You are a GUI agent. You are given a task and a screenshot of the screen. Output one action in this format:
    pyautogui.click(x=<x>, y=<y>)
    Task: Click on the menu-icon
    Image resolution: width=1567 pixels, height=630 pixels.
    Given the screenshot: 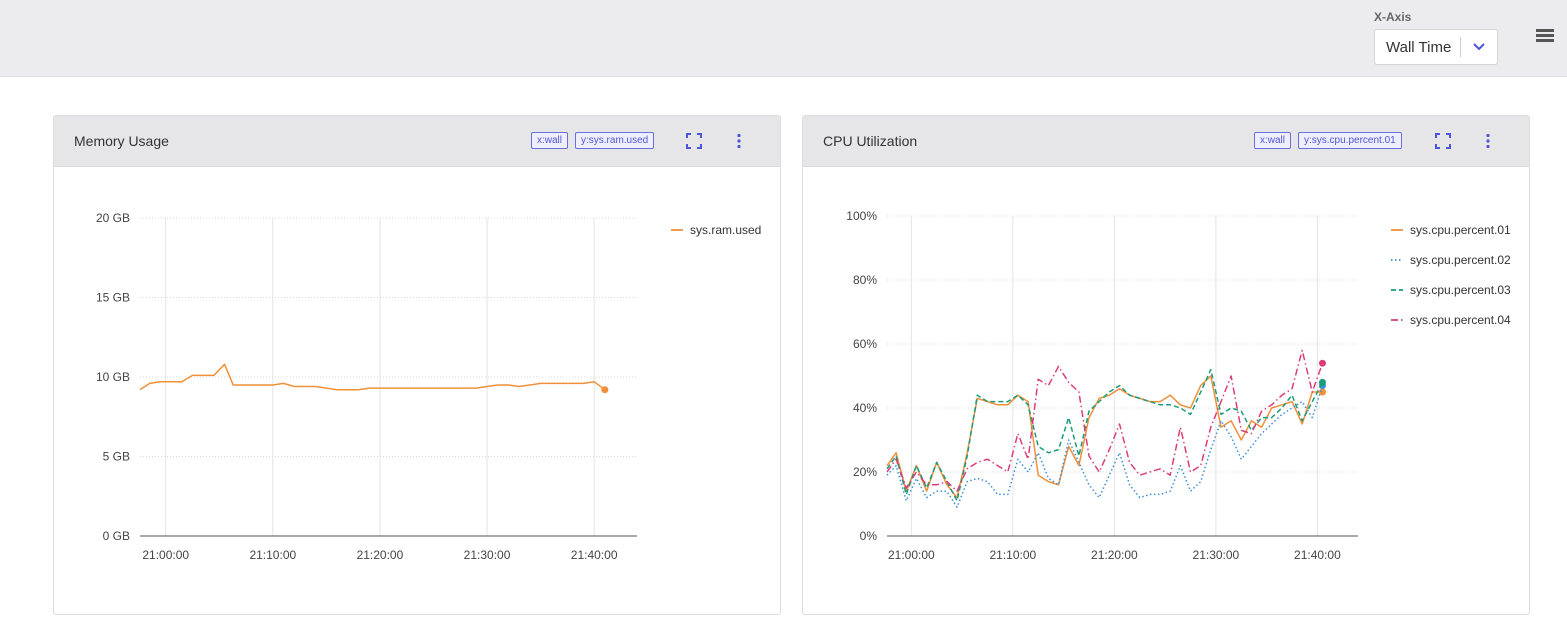 What is the action you would take?
    pyautogui.click(x=1545, y=36)
    